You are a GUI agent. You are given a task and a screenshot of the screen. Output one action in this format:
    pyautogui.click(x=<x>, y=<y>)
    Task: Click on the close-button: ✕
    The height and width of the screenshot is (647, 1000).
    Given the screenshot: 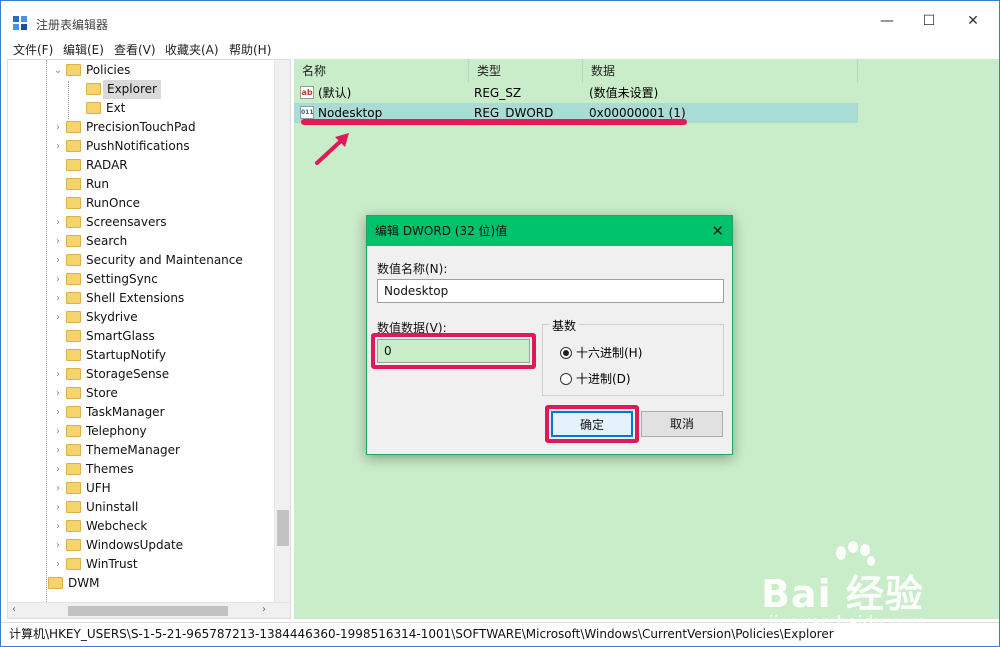 What is the action you would take?
    pyautogui.click(x=973, y=21)
    